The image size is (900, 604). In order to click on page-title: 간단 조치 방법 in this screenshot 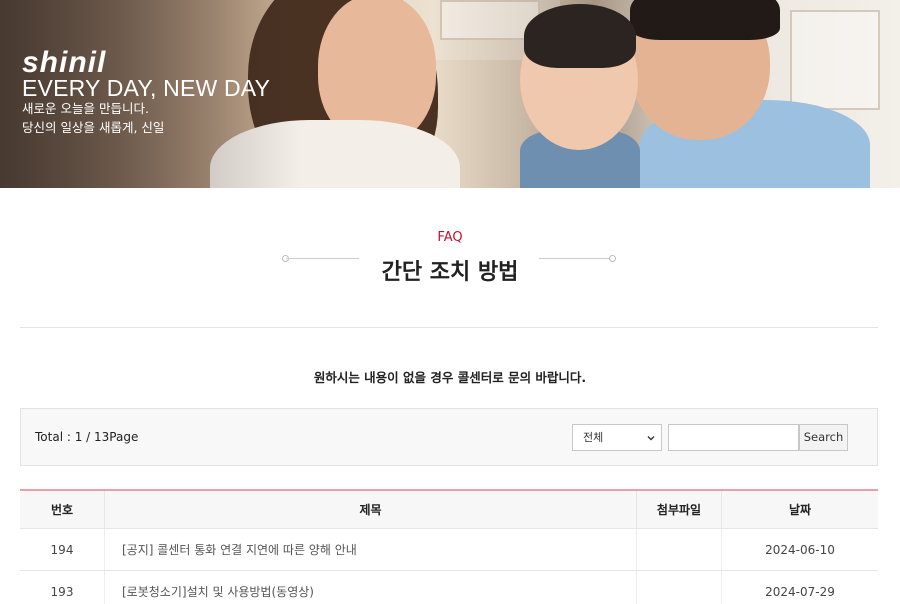, I will do `click(450, 272)`.